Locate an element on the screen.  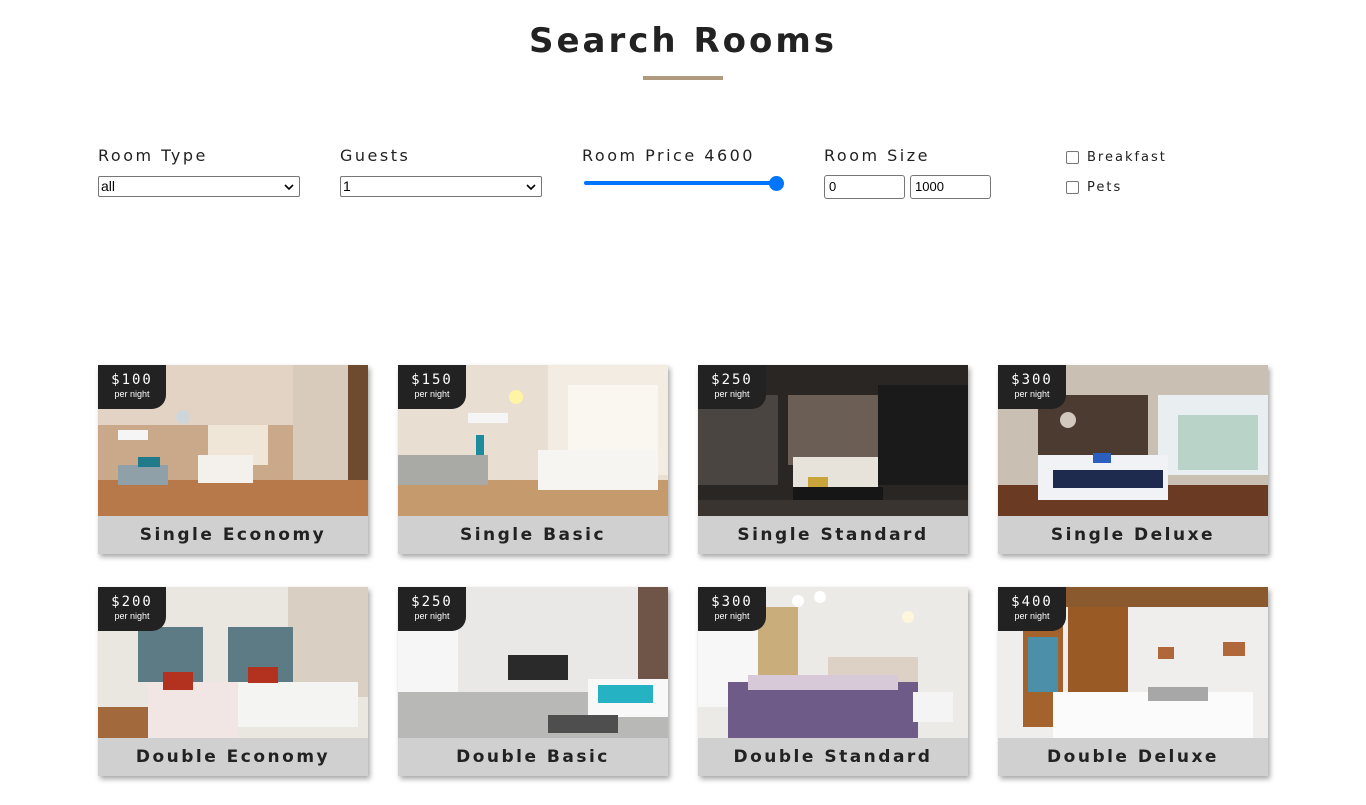
room-type-select: all is located at coordinates (199, 186).